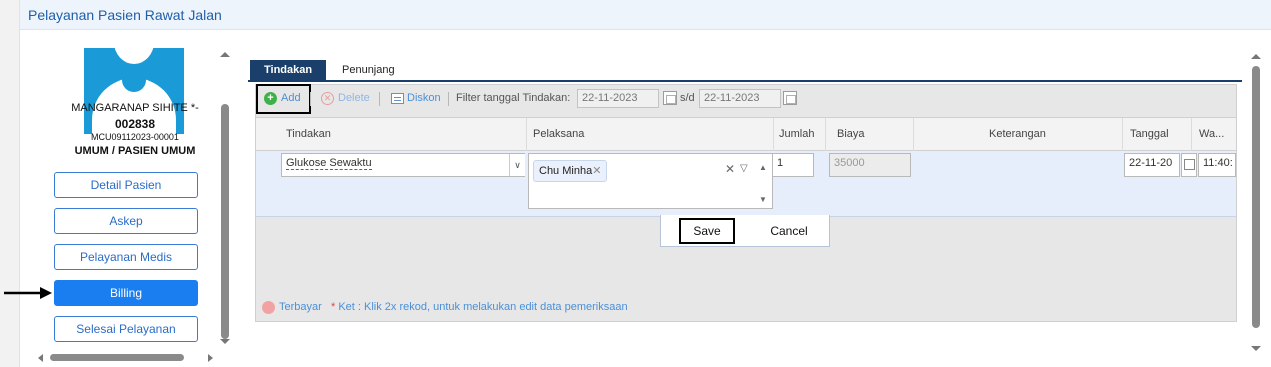 The height and width of the screenshot is (367, 1271). What do you see at coordinates (789, 231) in the screenshot?
I see `cancel-button: Cancel` at bounding box center [789, 231].